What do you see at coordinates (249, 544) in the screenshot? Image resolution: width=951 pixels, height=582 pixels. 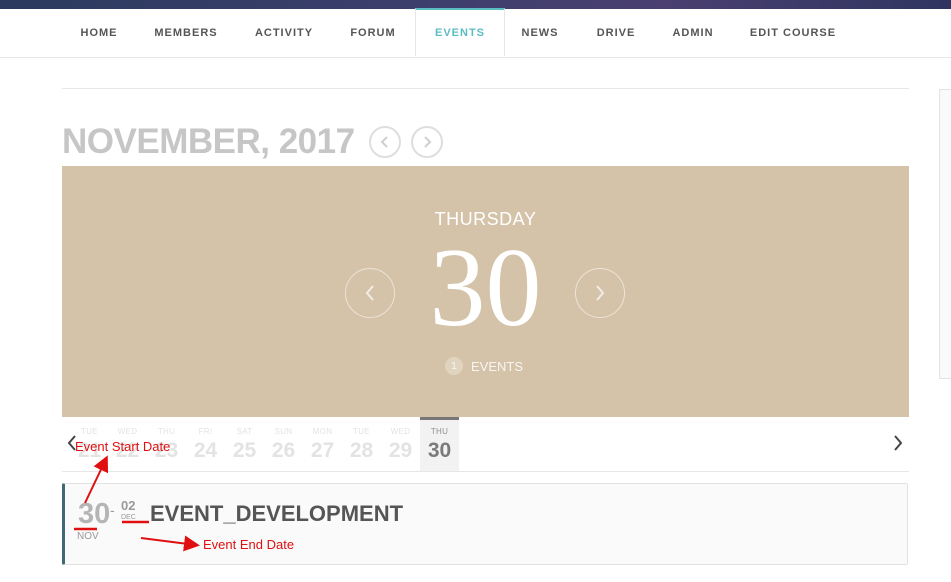 I see `end-date-annotation: Event End Date` at bounding box center [249, 544].